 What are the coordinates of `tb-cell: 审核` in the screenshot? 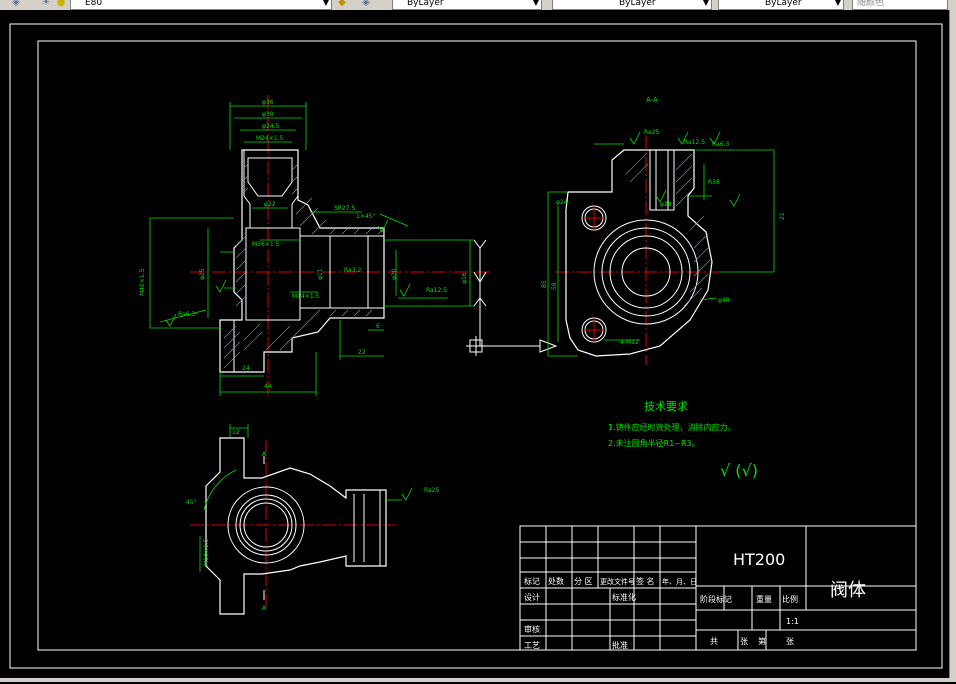 It's located at (532, 629).